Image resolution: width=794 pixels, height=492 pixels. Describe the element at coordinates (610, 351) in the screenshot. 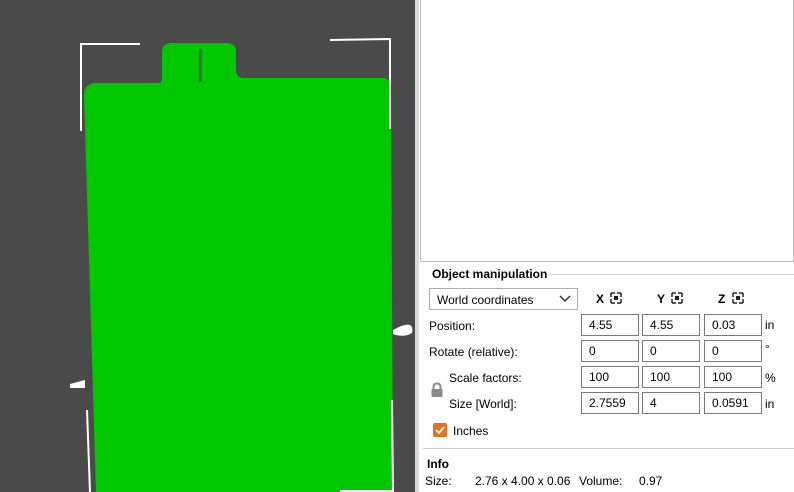

I see `rotate-x-input: 0` at that location.